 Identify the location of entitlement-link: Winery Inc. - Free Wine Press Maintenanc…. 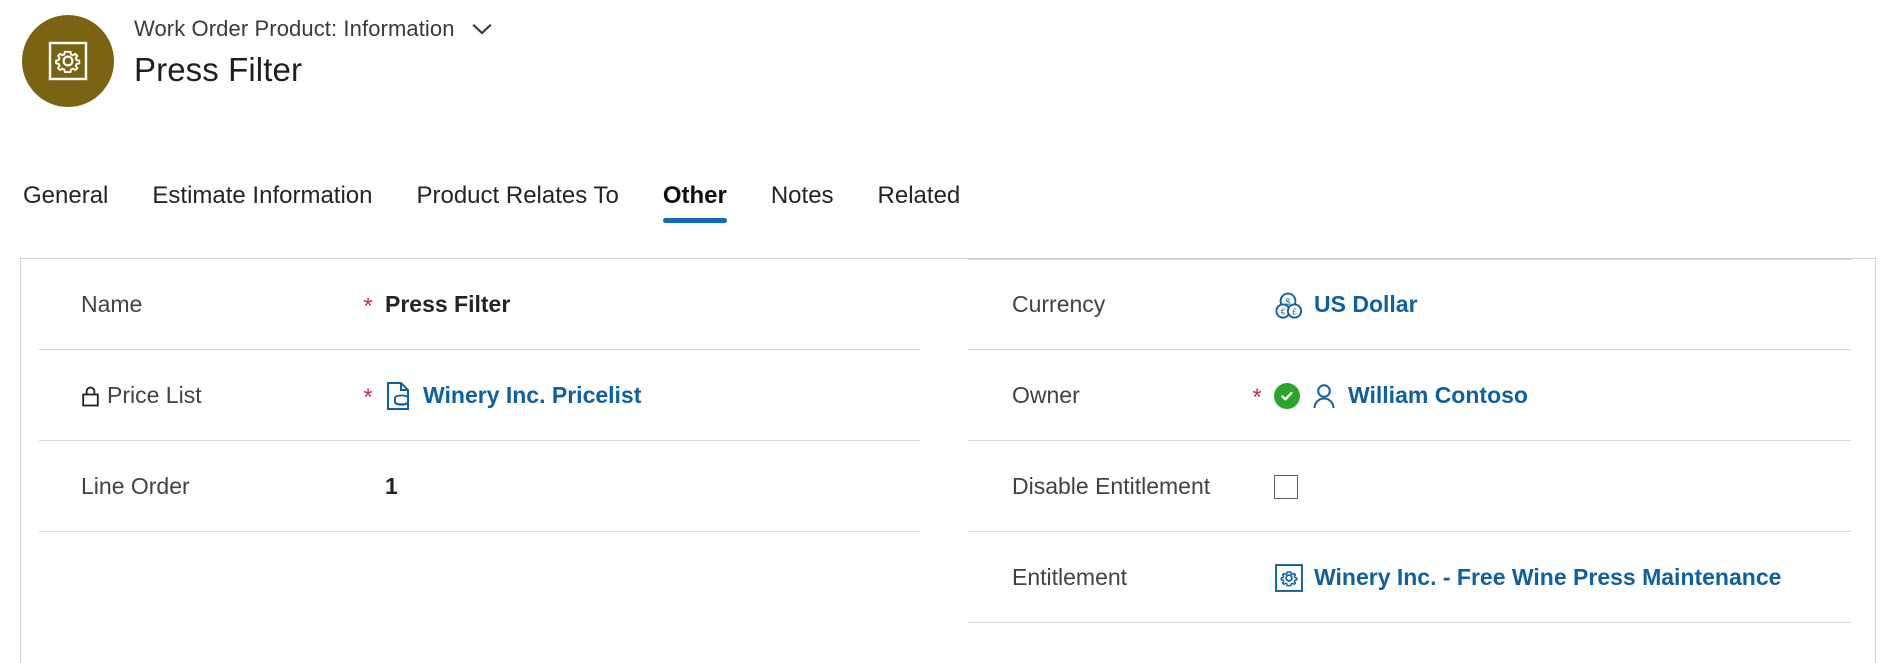
(1547, 577).